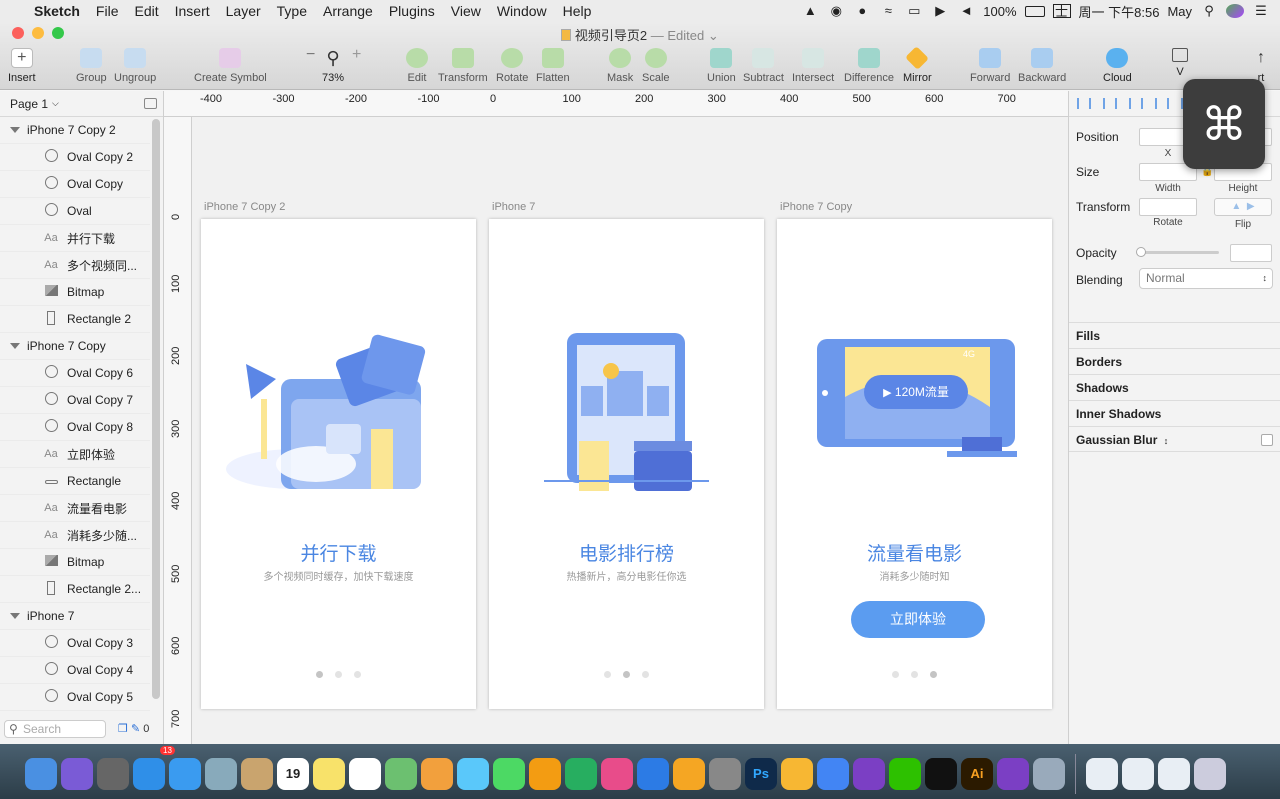 This screenshot has width=1280, height=799. Describe the element at coordinates (1251, 253) in the screenshot. I see `opacity-field` at that location.